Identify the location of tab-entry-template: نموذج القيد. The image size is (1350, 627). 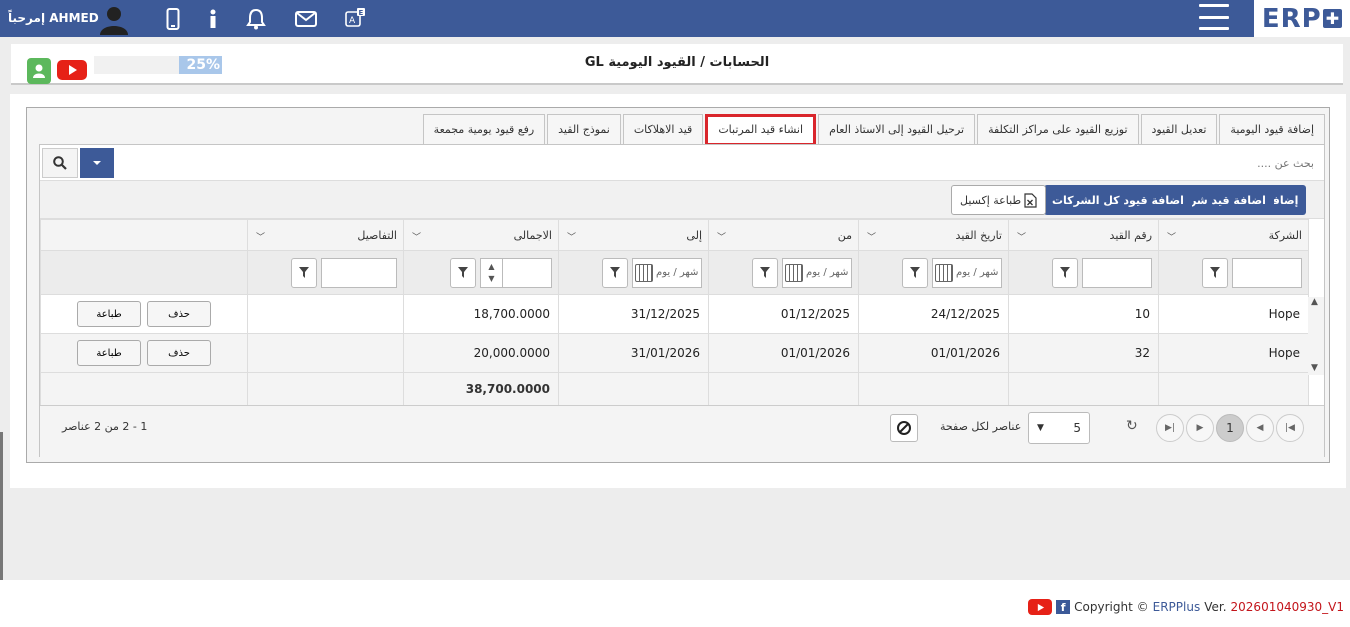
(584, 130).